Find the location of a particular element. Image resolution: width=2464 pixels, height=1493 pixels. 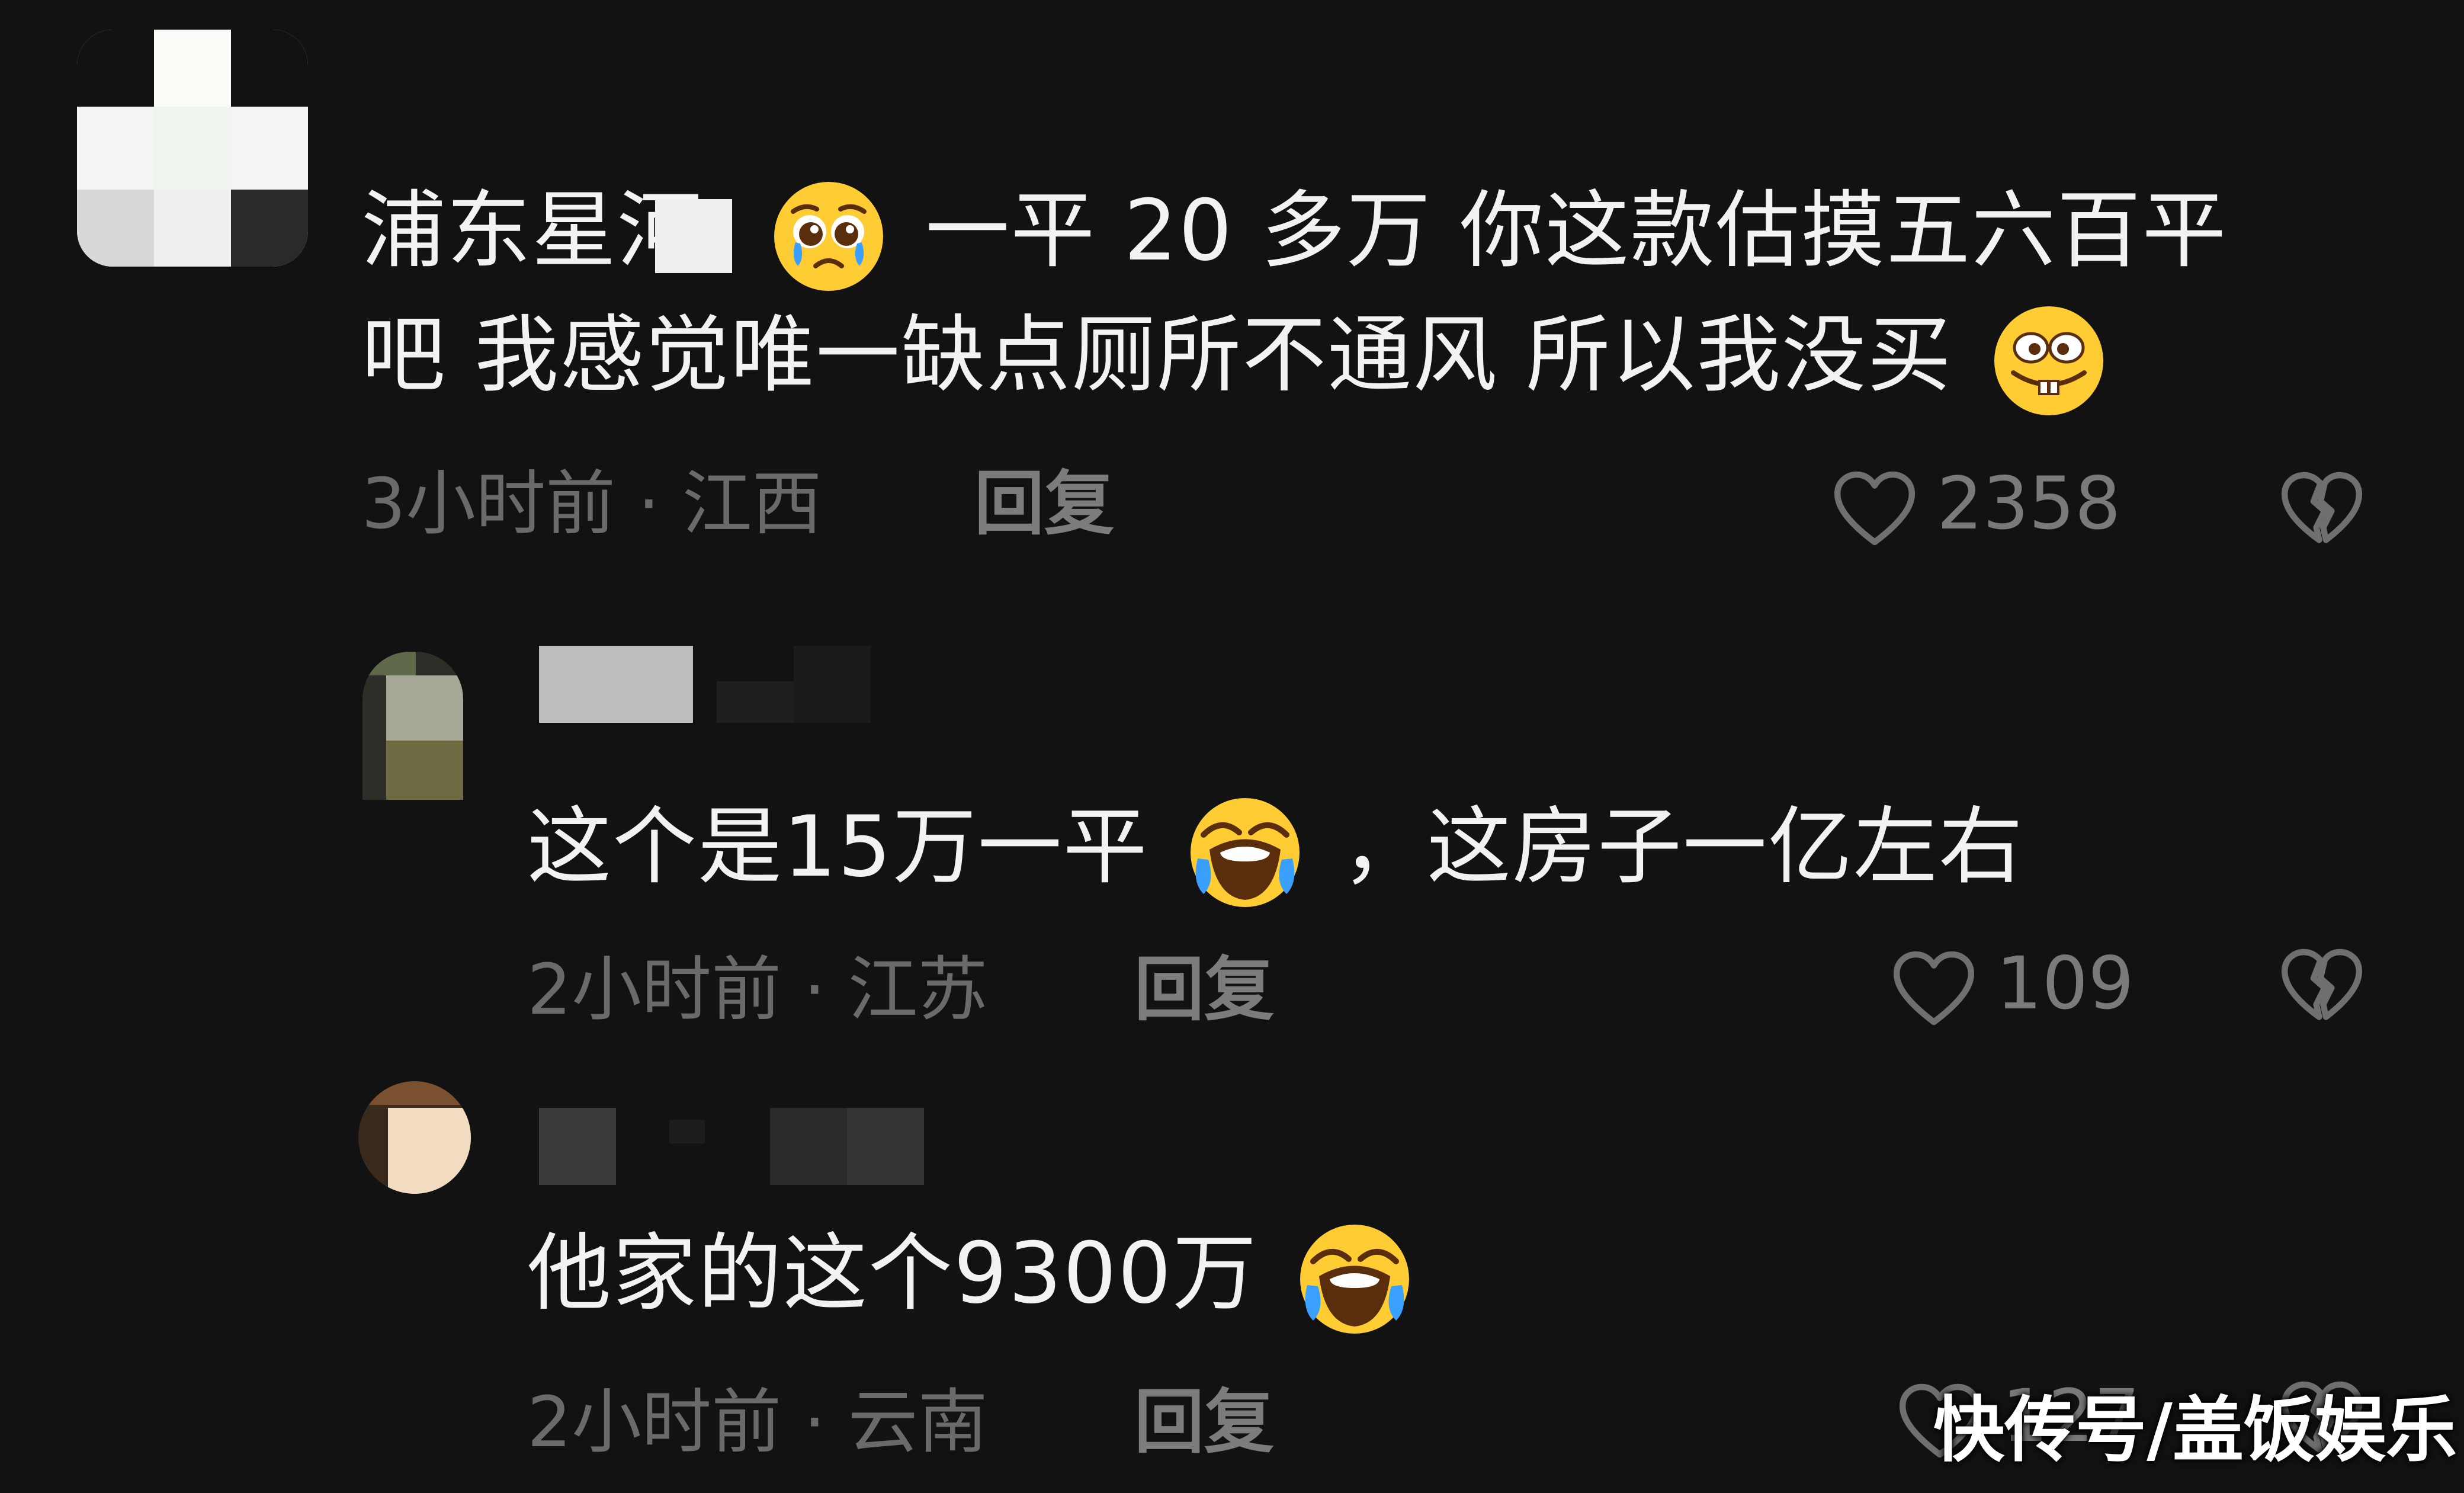

comment-timestamp-location: 2小时前 · 云南 is located at coordinates (757, 1422).